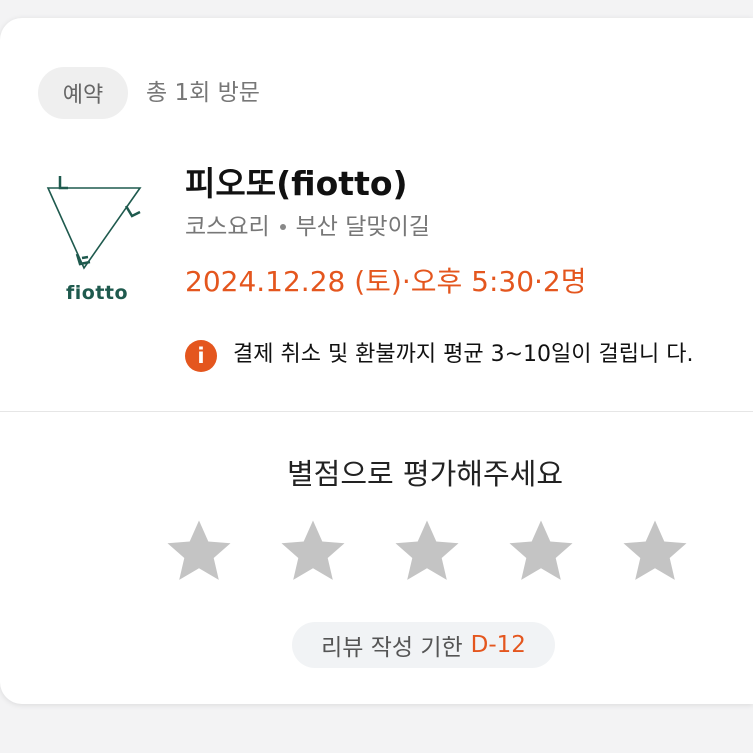 The height and width of the screenshot is (753, 753). I want to click on review-deadline-chip: 리뷰 작성 기한 D-12, so click(423, 645).